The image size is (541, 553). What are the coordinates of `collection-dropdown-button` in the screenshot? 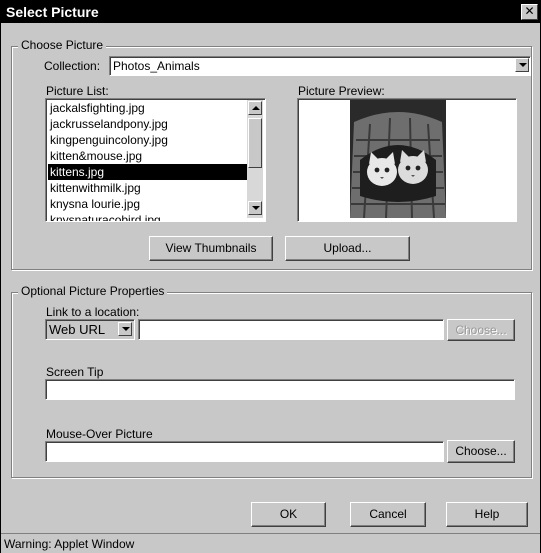 It's located at (522, 65).